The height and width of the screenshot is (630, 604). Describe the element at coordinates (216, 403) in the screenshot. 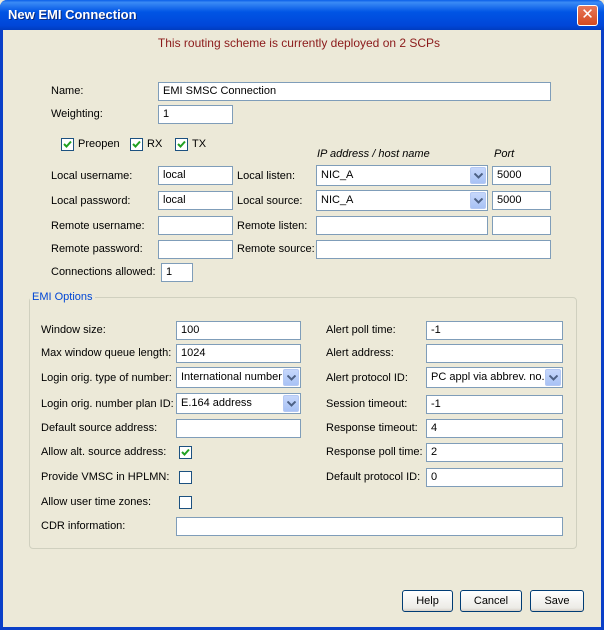

I see `login-npi-value: E.164 address` at that location.